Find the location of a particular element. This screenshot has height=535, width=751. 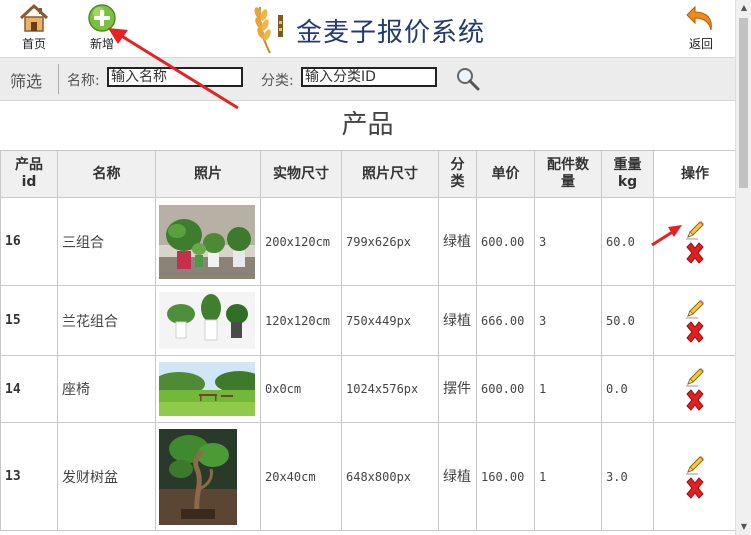

cell-category: 摆件 is located at coordinates (457, 389).